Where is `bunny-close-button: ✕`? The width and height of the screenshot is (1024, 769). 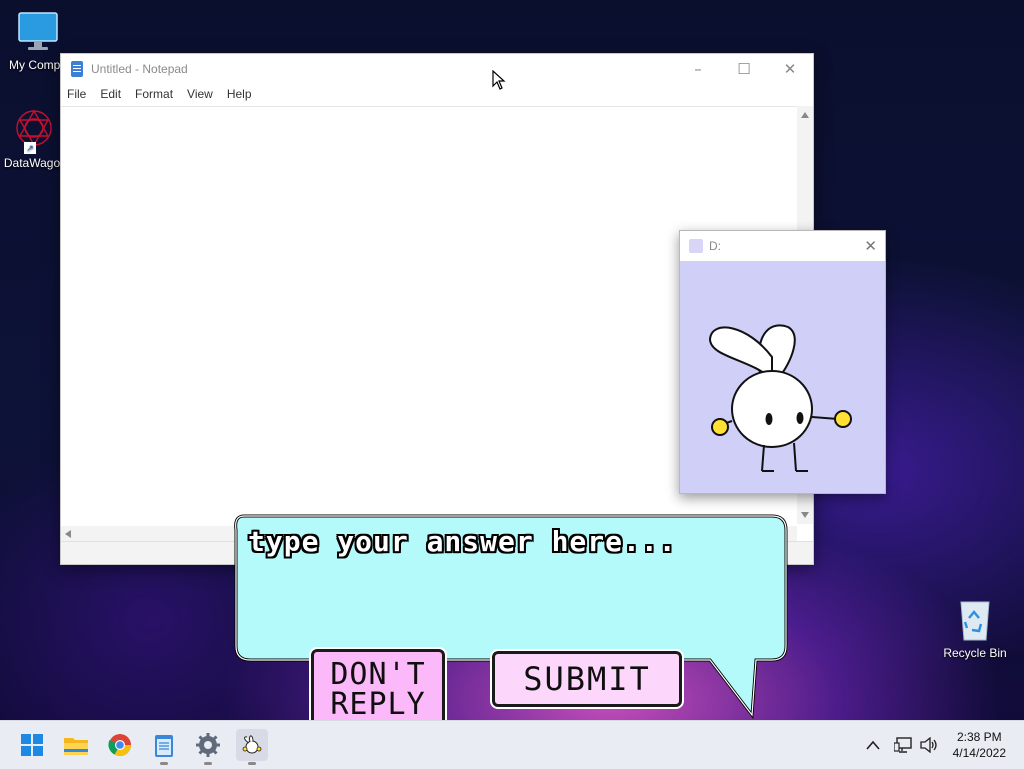
bunny-close-button: ✕ is located at coordinates (870, 246).